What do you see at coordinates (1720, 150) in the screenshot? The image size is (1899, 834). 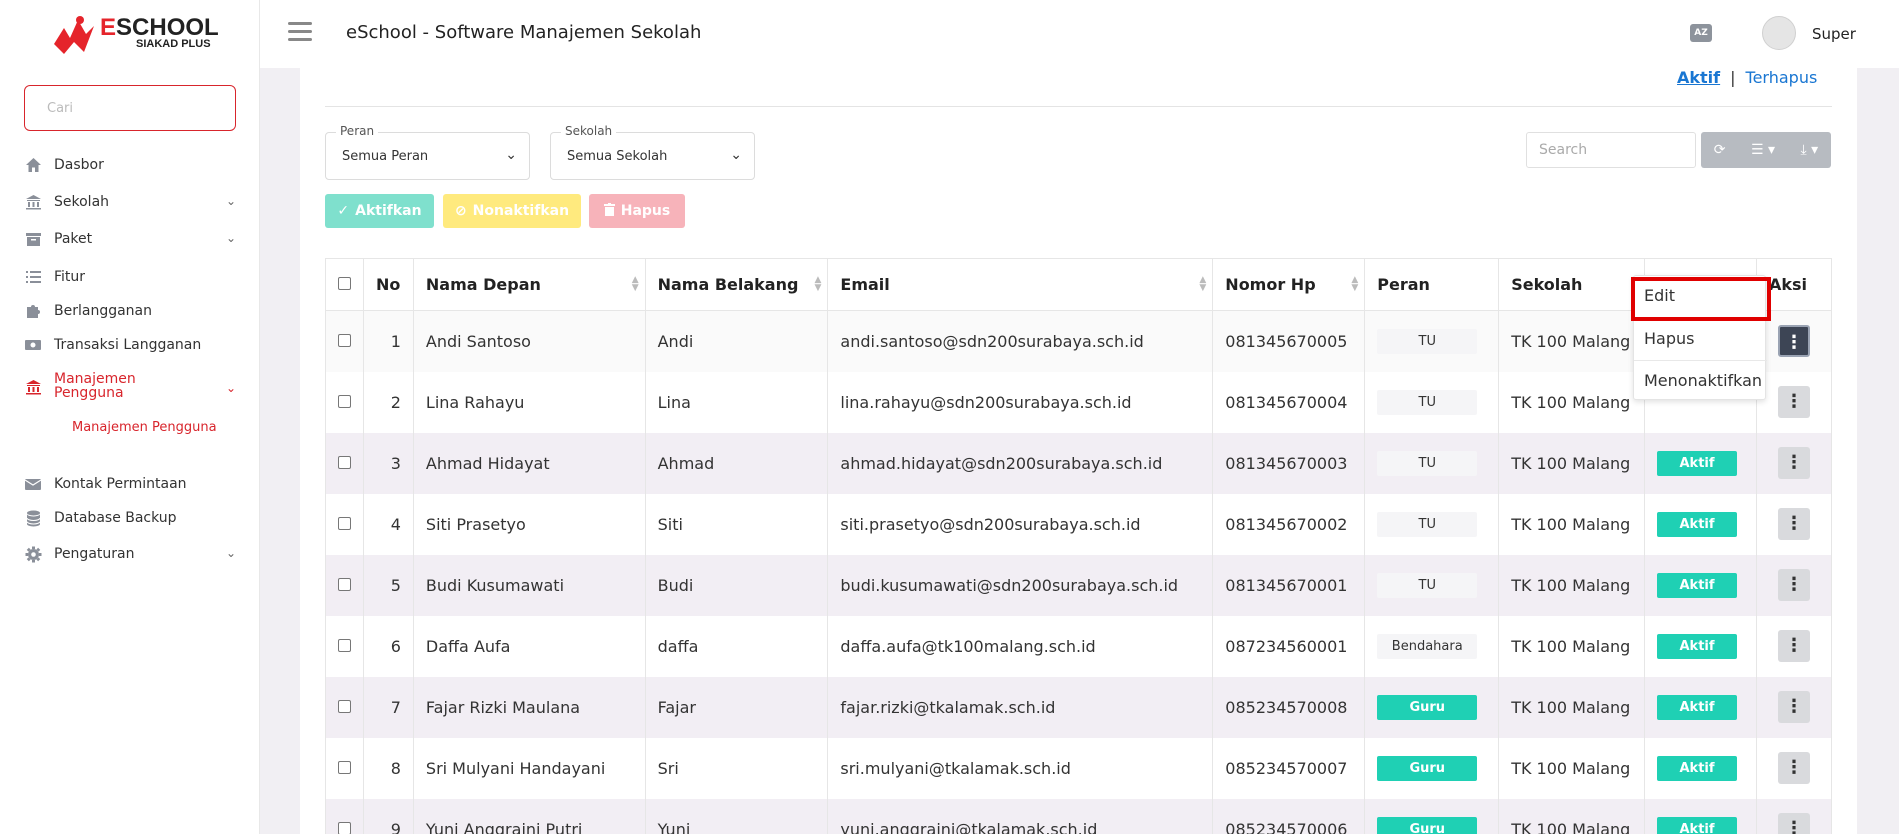 I see `refresh-icon: ⟳` at bounding box center [1720, 150].